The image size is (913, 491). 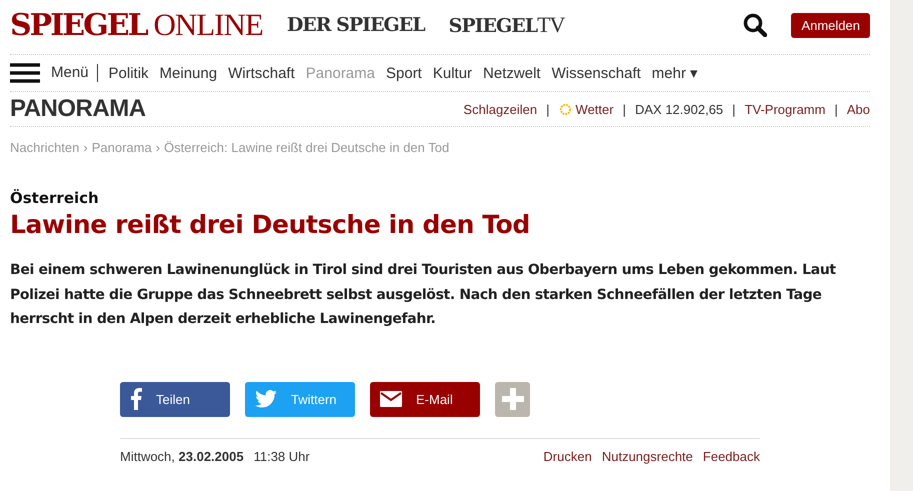 What do you see at coordinates (512, 73) in the screenshot?
I see `nav-link: Netzwelt` at bounding box center [512, 73].